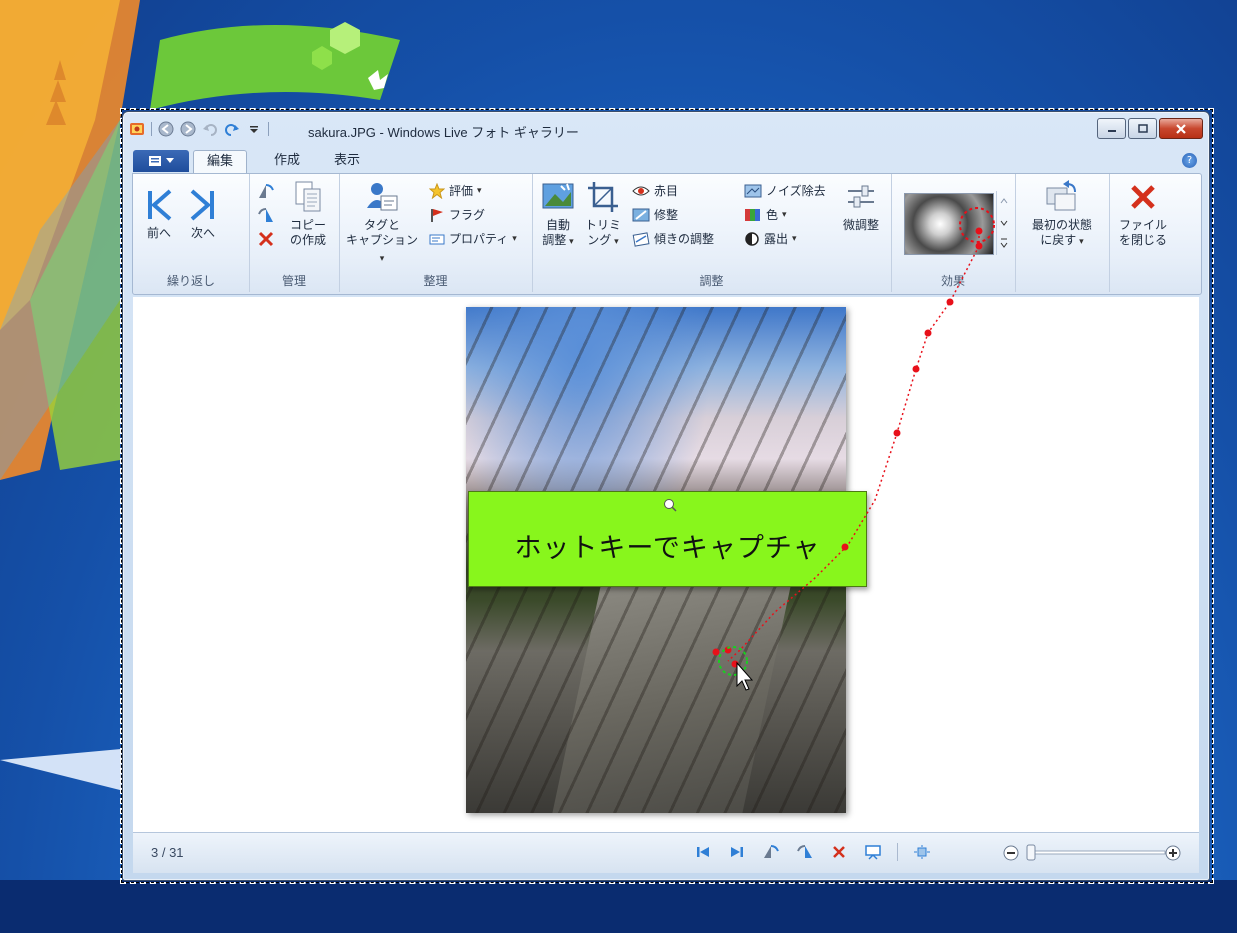 The height and width of the screenshot is (933, 1237). Describe the element at coordinates (641, 214) in the screenshot. I see `retouch-icon` at that location.